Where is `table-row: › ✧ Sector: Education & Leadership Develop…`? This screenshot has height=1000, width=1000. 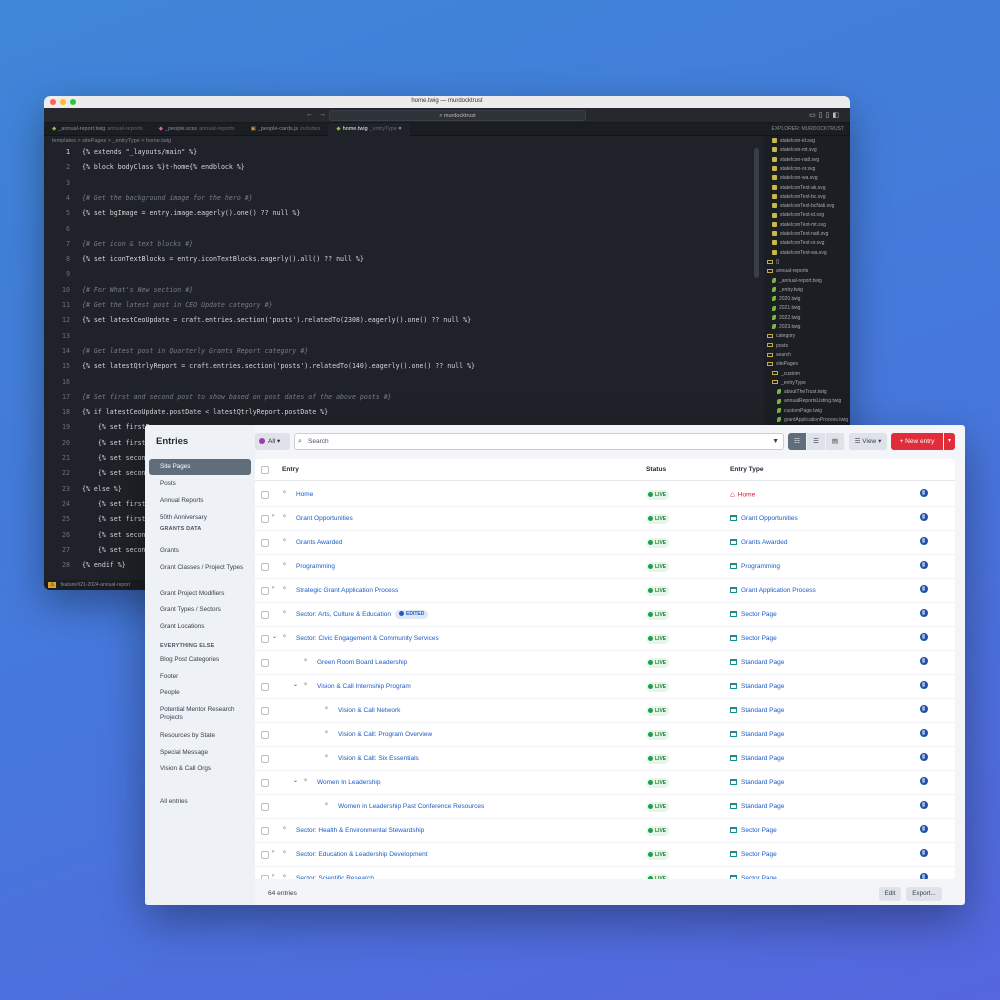
table-row: › ✧ Sector: Education & Leadership Develop… is located at coordinates (605, 855).